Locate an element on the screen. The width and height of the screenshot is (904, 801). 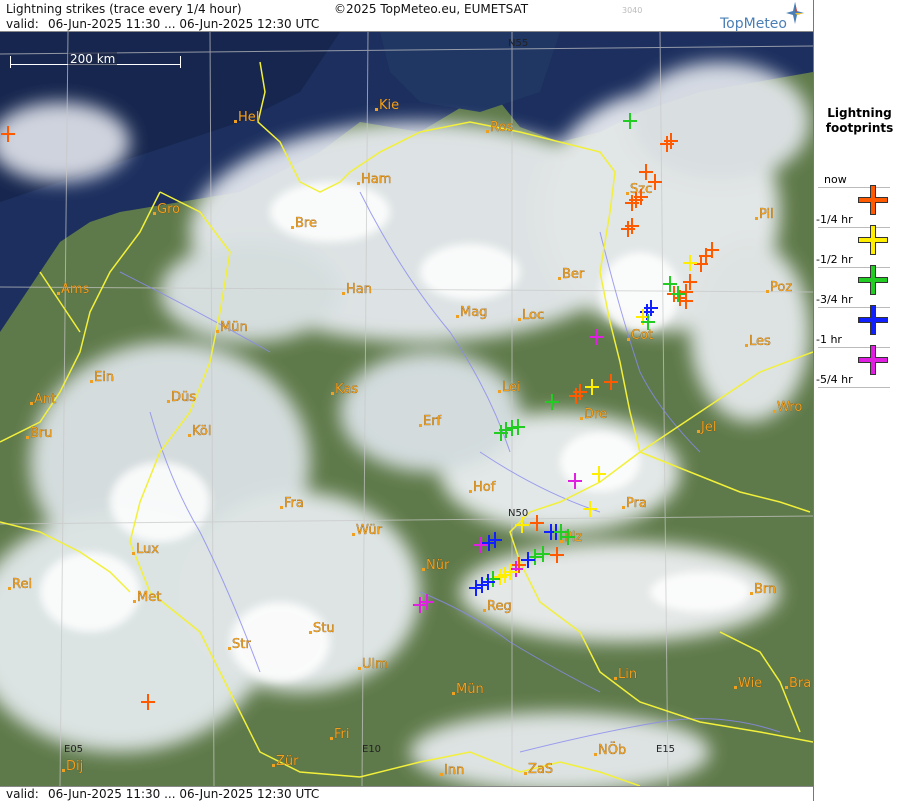
copyright: ©2025 TopMeteo.eu, EUMETSAT is located at coordinates (431, 9).